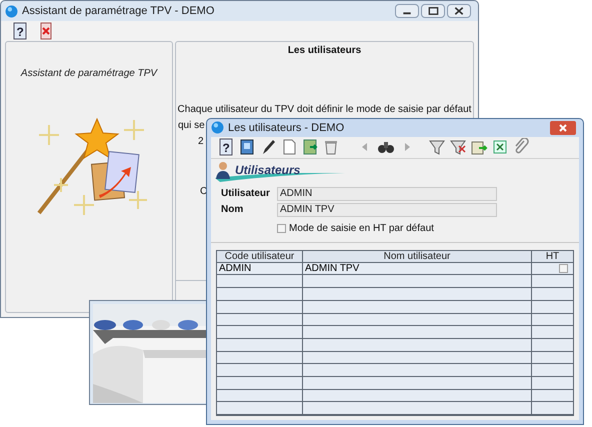  I want to click on paragraph: qui se, so click(191, 126).